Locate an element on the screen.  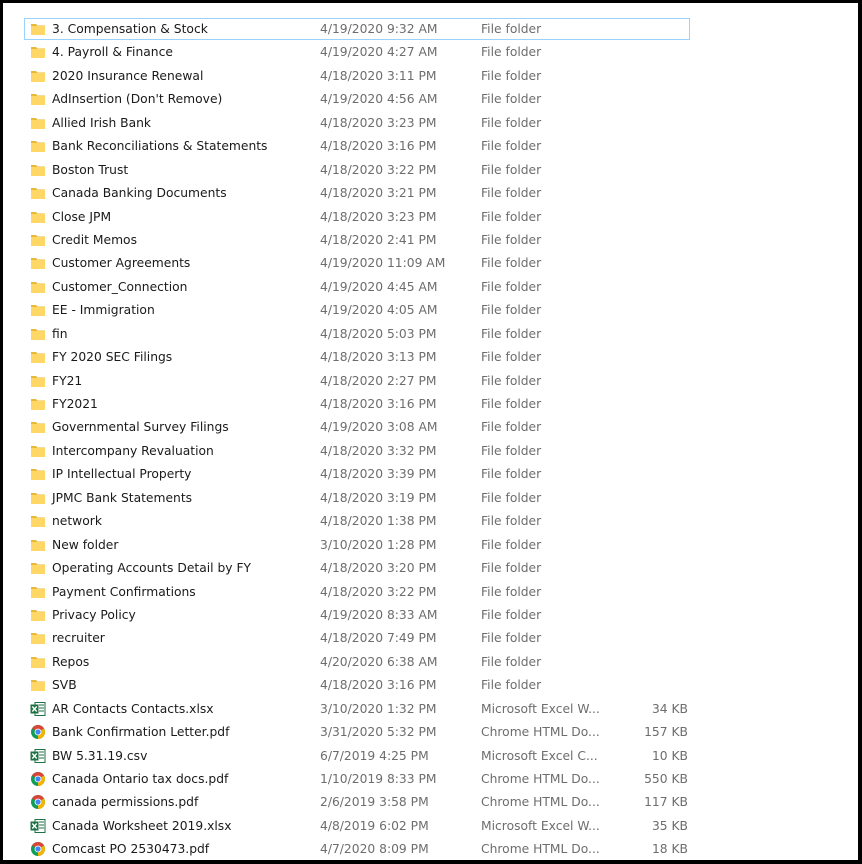
file-row: SVB 4/18/2020 3:16 PM File folder is located at coordinates (430, 684).